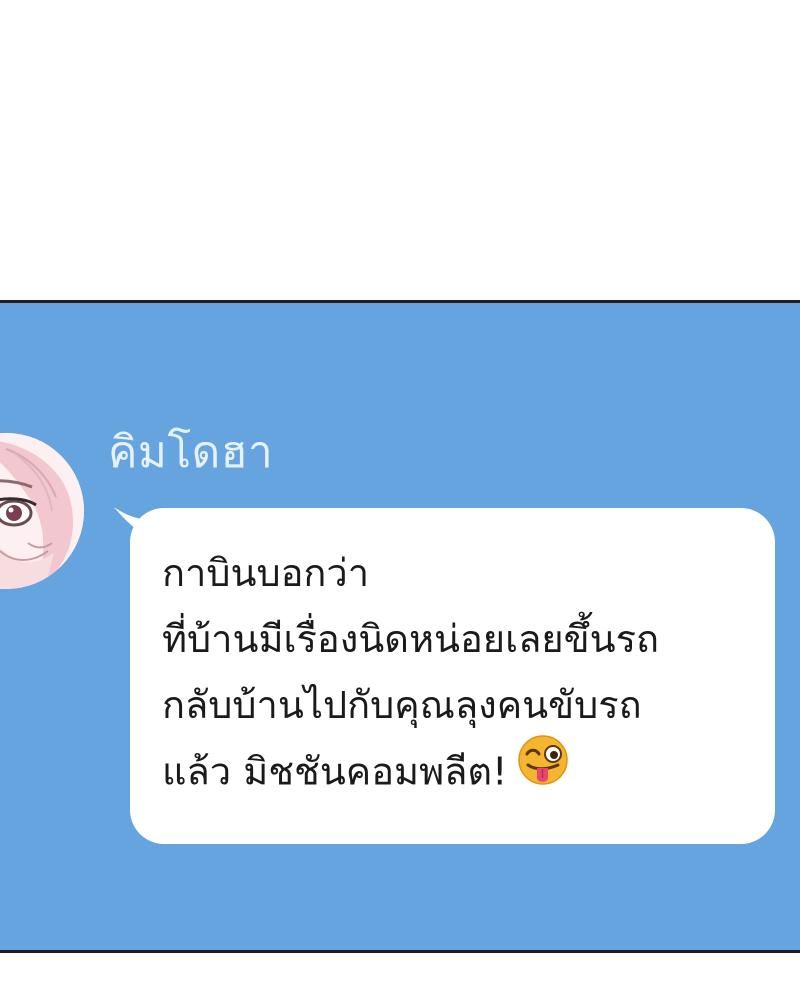 Image resolution: width=800 pixels, height=1000 pixels. I want to click on avatar-portrait-image, so click(42, 511).